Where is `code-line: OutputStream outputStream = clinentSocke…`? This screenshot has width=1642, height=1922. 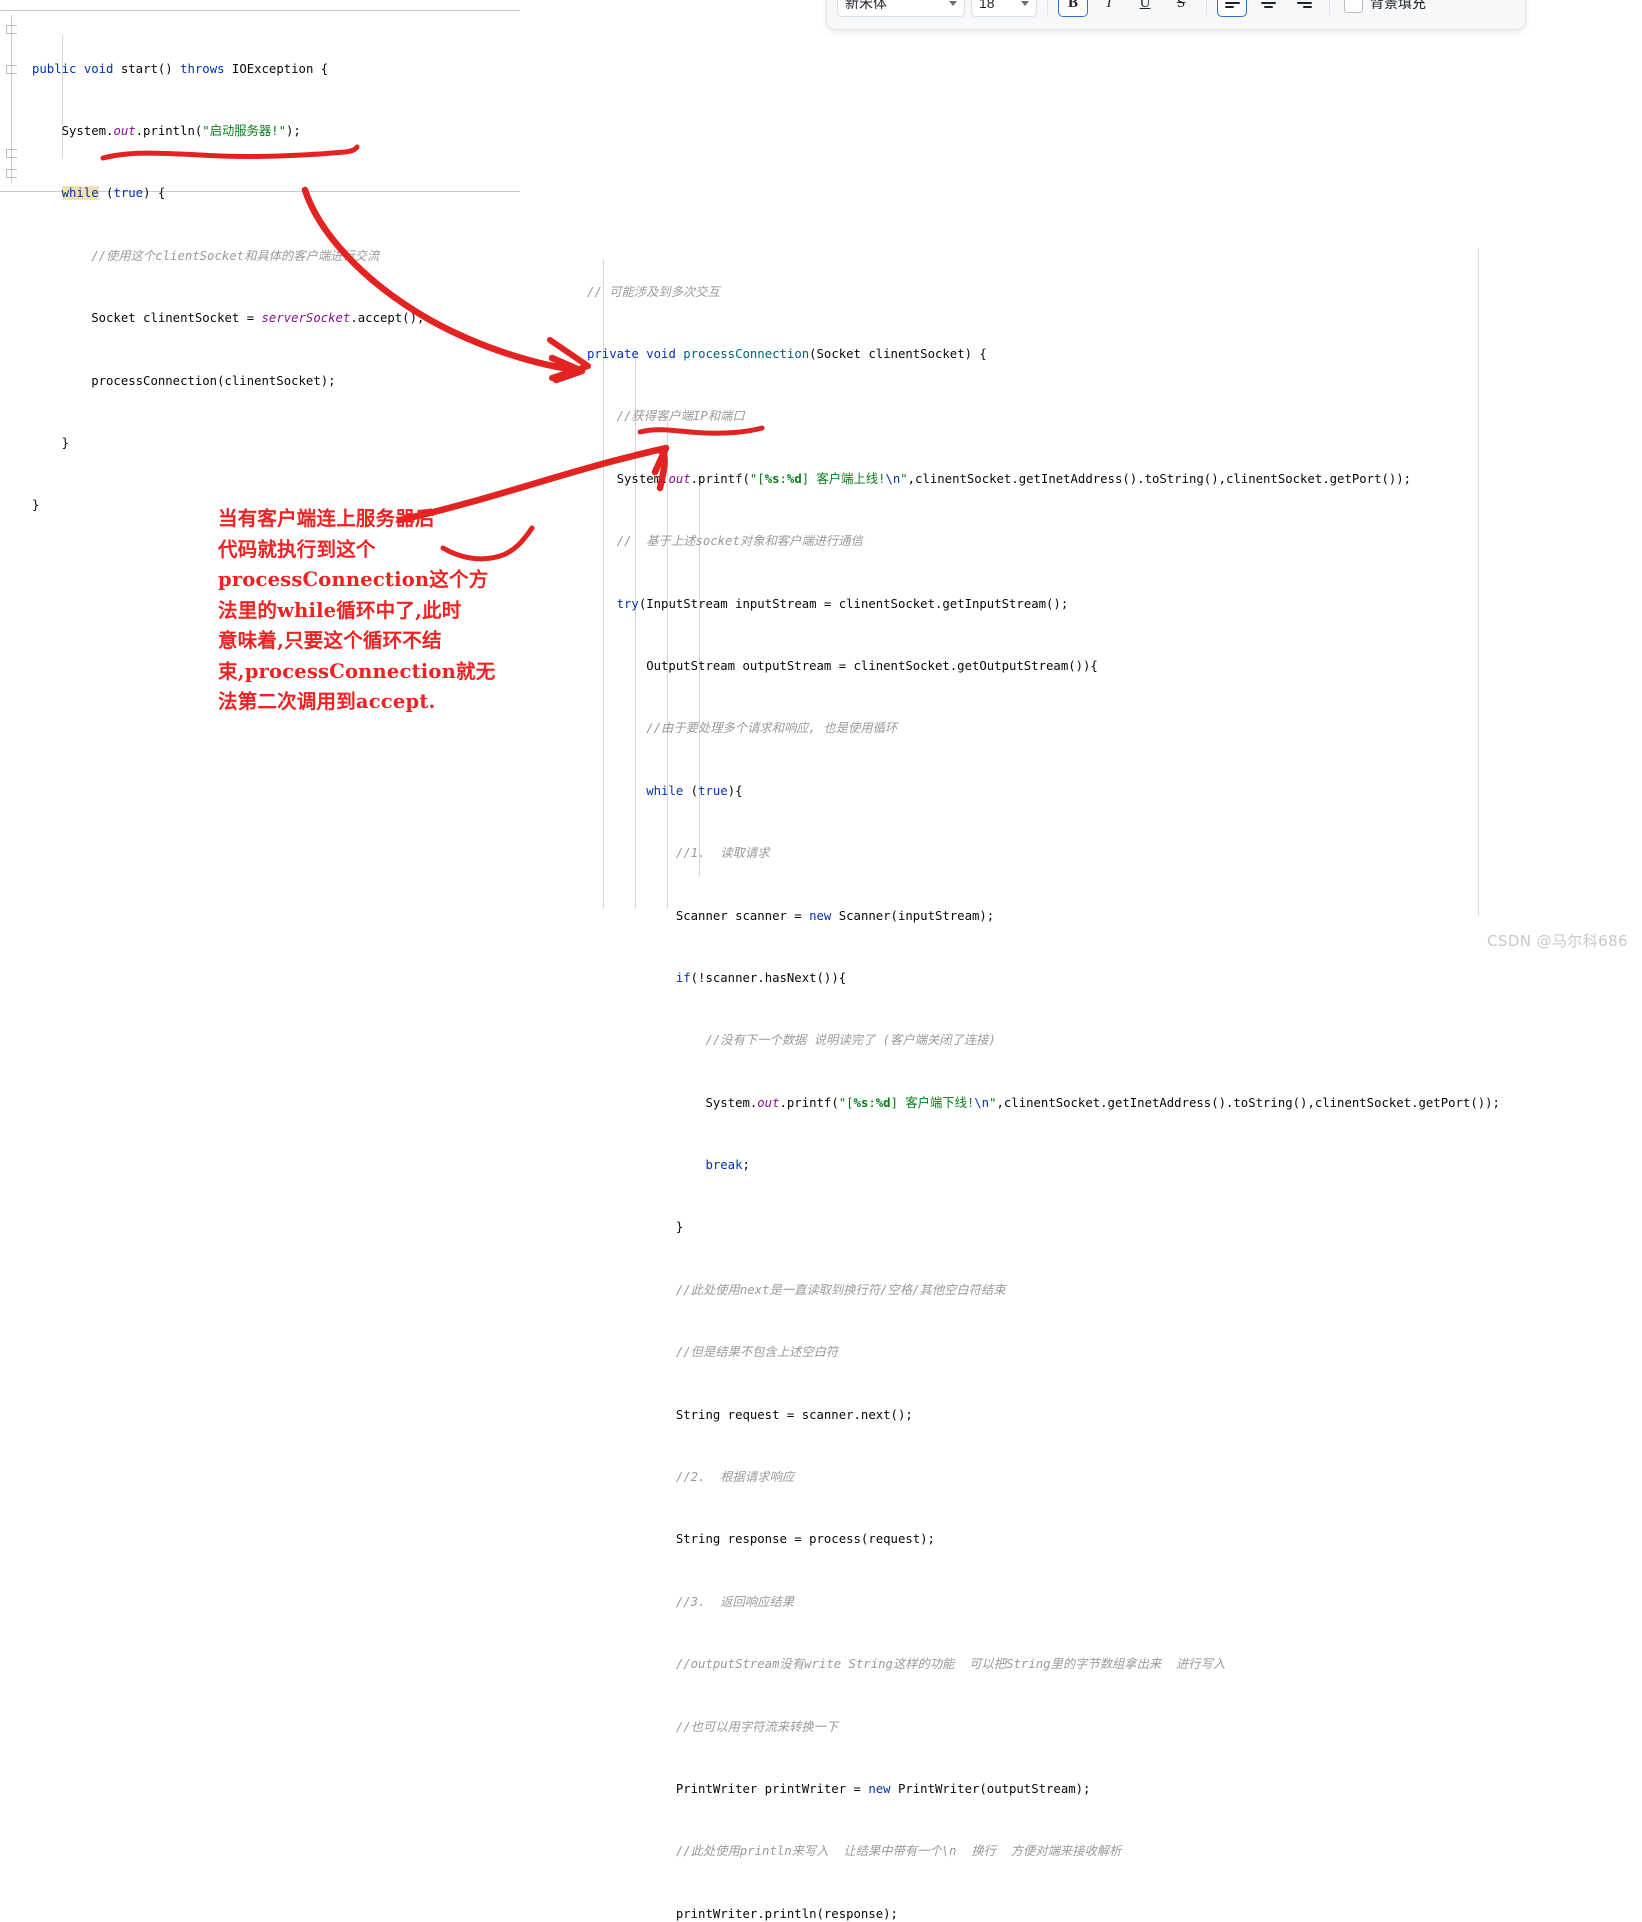 code-line: OutputStream outputStream = clinentSocke… is located at coordinates (842, 665).